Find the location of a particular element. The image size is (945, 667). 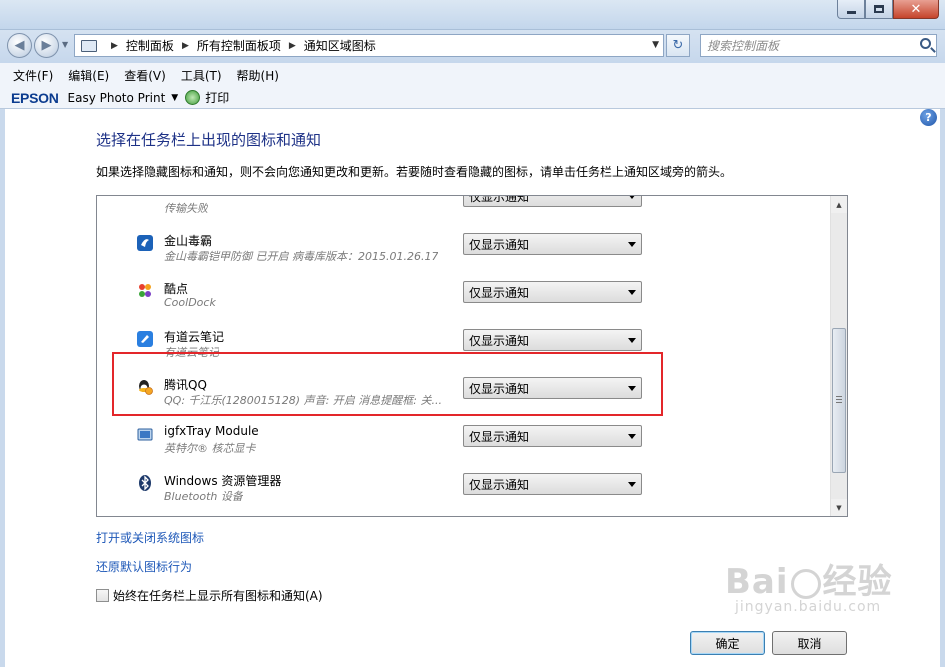

maximize-button is located at coordinates (879, 9).